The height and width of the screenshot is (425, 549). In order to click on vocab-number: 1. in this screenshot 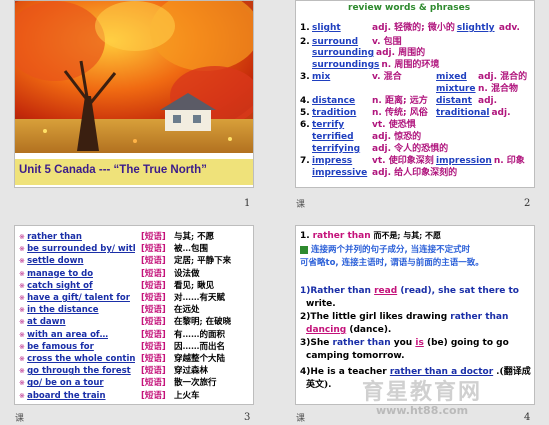, I will do `click(305, 28)`.